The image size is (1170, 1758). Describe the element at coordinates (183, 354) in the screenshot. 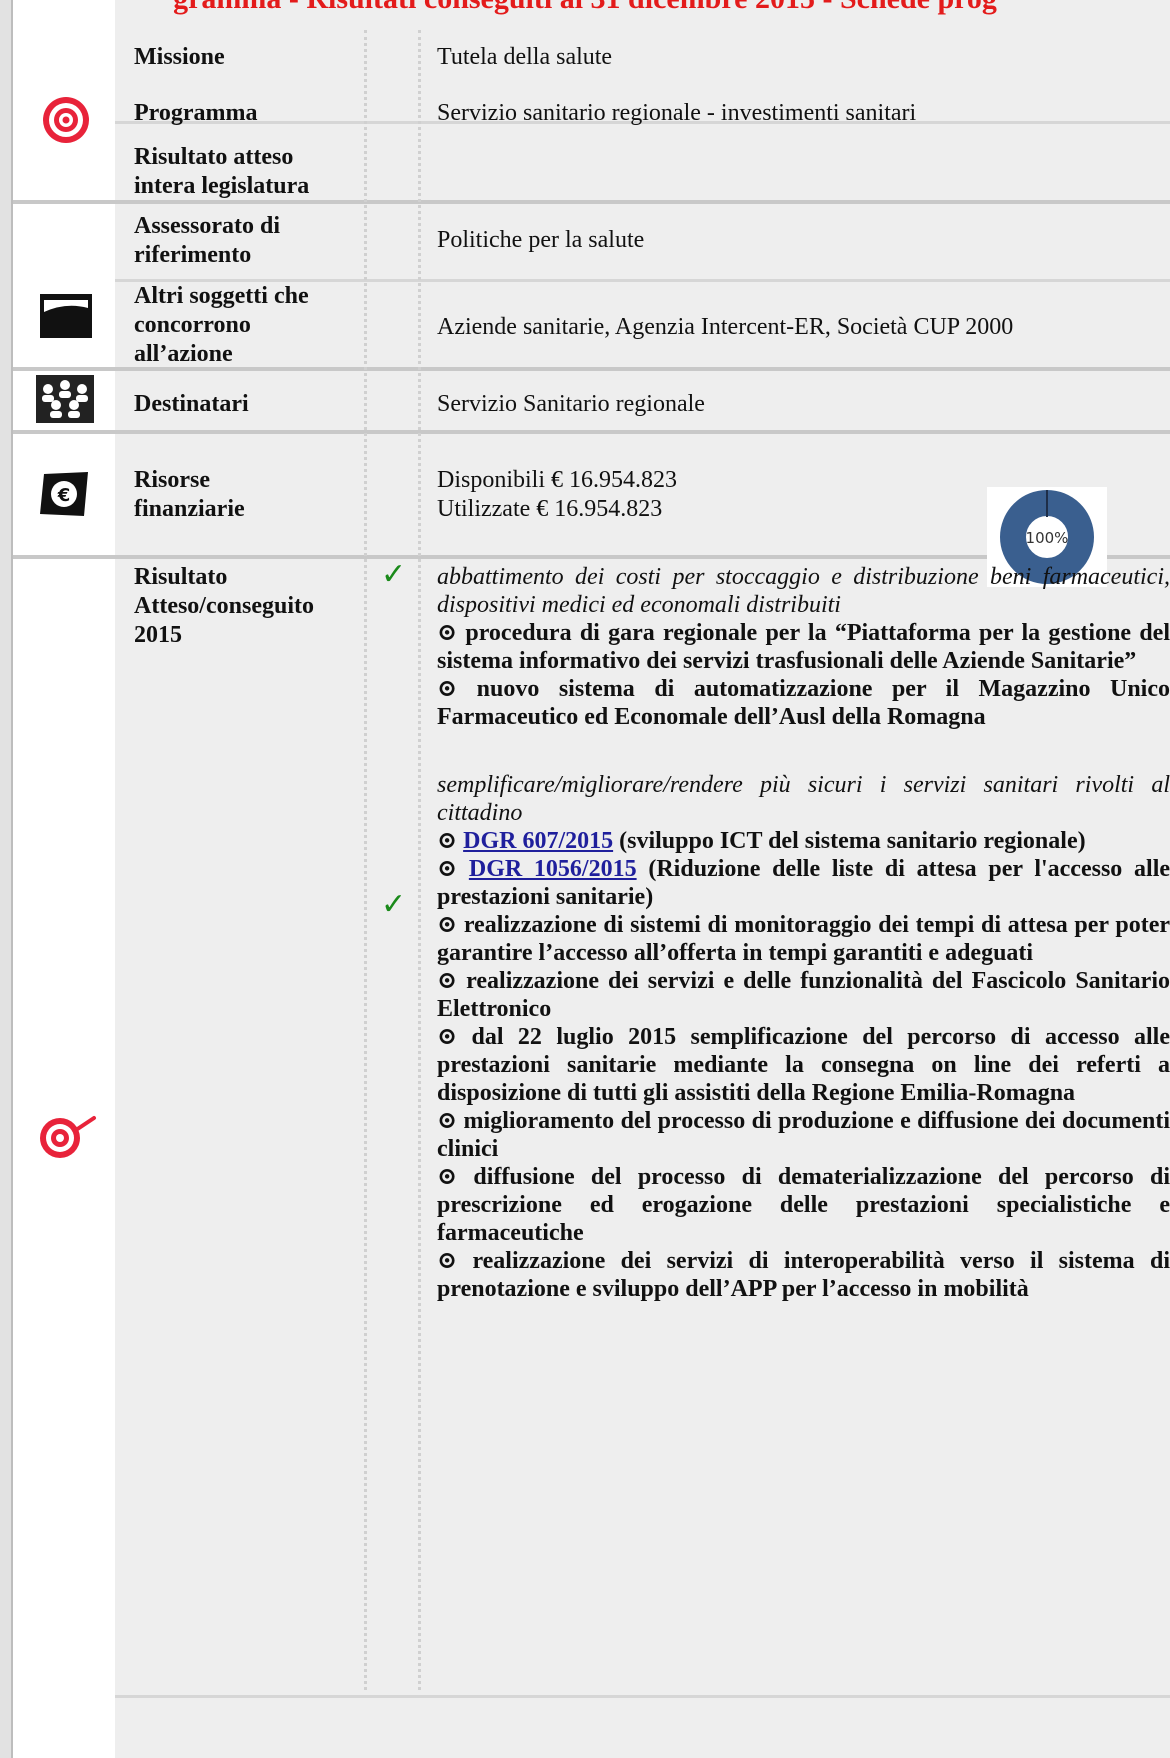

I see `label-line: all’azione` at that location.